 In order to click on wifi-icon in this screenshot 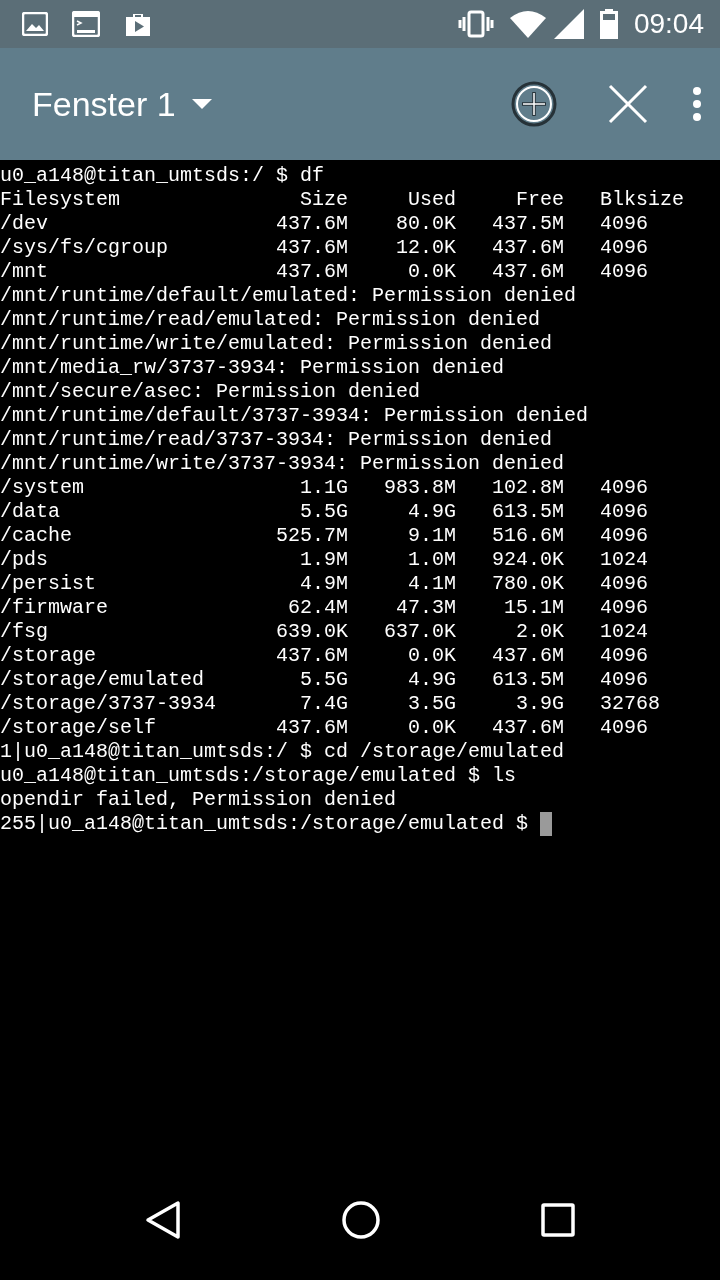, I will do `click(527, 24)`.